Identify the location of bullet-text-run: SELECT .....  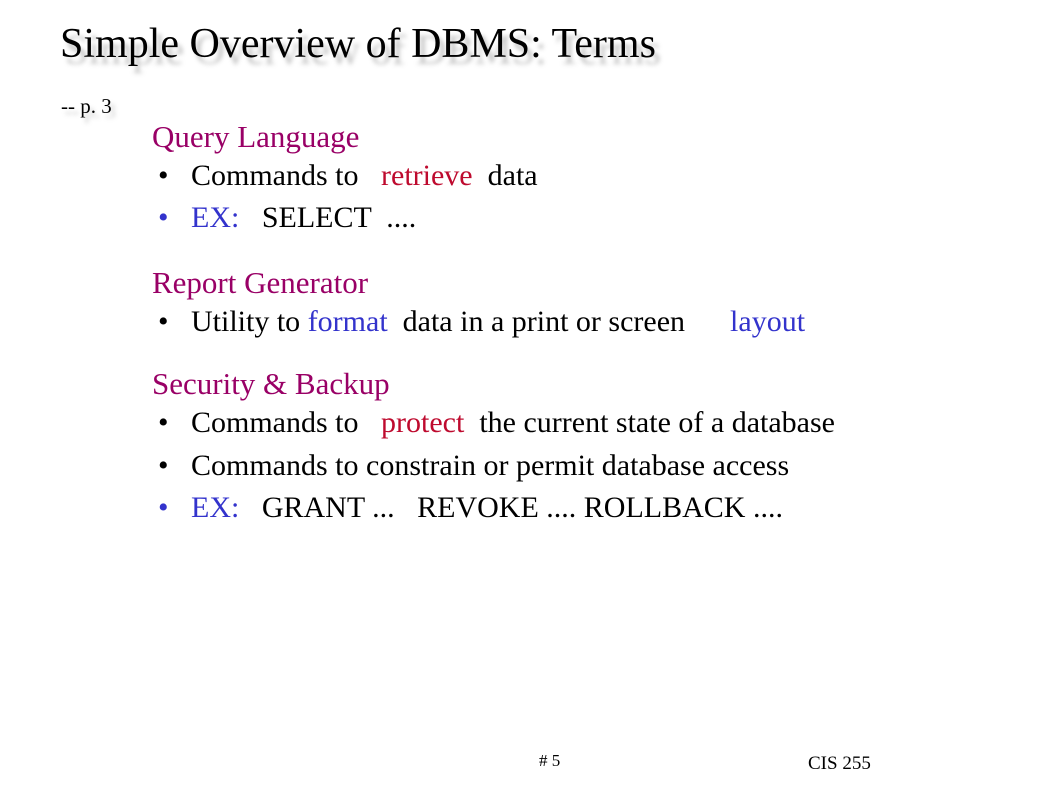
(328, 218).